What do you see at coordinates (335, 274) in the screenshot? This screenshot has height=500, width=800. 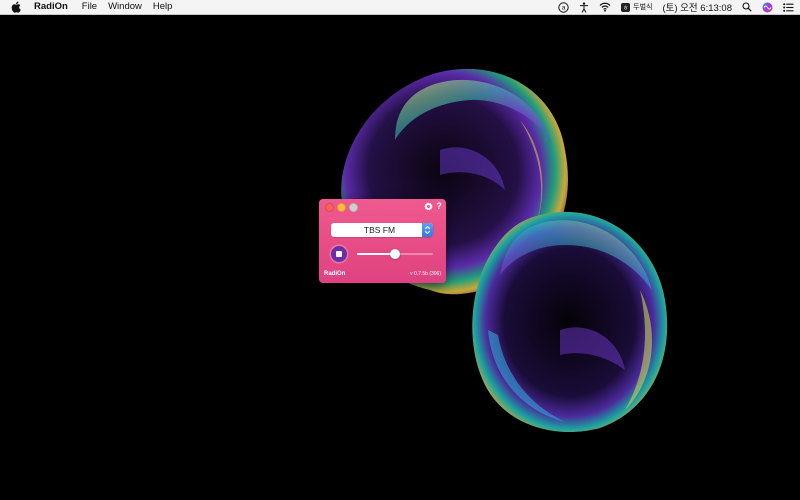 I see `footer-app-name: RadiOn` at bounding box center [335, 274].